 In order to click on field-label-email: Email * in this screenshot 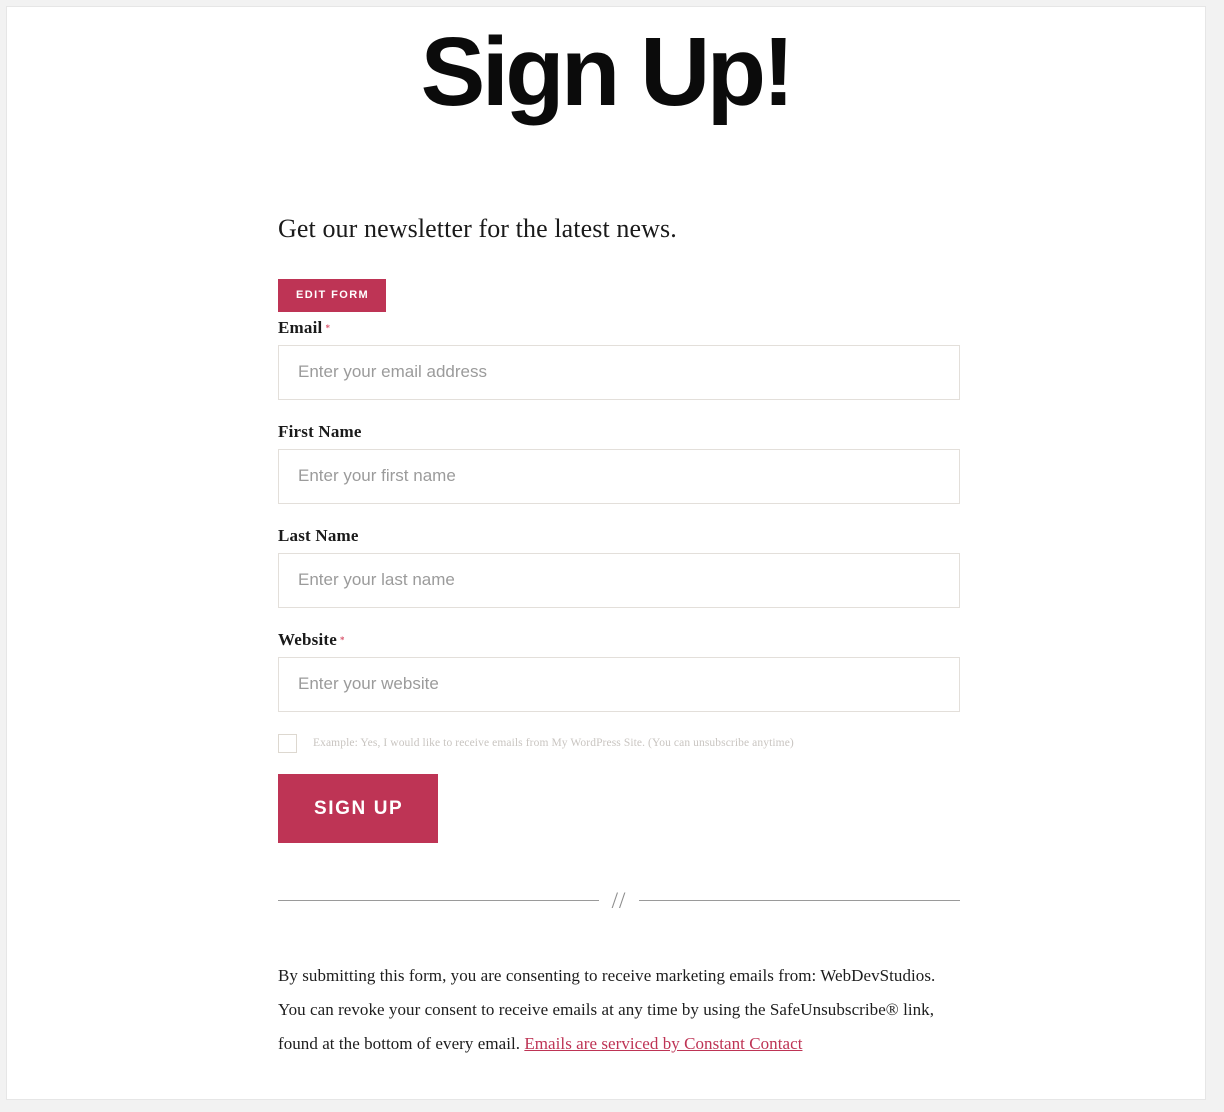, I will do `click(619, 328)`.